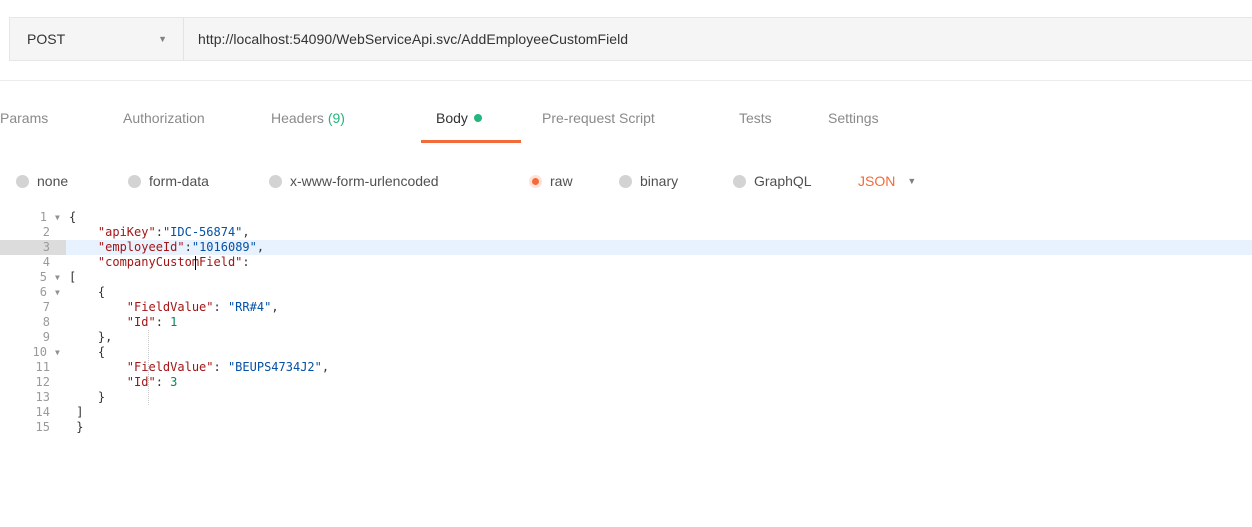 Image resolution: width=1252 pixels, height=527 pixels. What do you see at coordinates (76, 412) in the screenshot?
I see `code-text: ]` at bounding box center [76, 412].